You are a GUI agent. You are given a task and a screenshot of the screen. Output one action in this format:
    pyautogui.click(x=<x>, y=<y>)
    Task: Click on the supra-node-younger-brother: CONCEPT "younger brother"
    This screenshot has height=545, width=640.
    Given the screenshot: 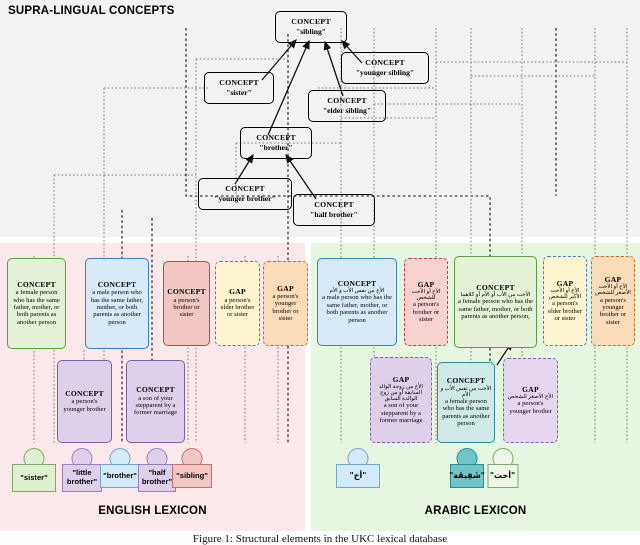 What is the action you would take?
    pyautogui.click(x=245, y=194)
    